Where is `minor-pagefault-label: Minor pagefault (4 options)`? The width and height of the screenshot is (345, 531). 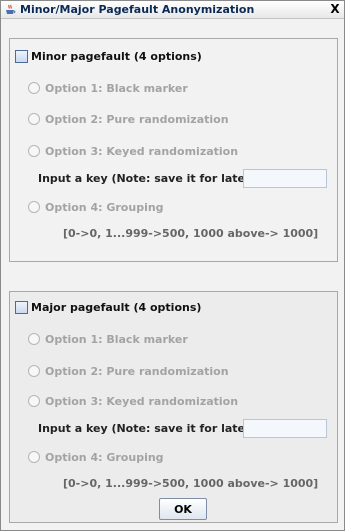 minor-pagefault-label: Minor pagefault (4 options) is located at coordinates (116, 56).